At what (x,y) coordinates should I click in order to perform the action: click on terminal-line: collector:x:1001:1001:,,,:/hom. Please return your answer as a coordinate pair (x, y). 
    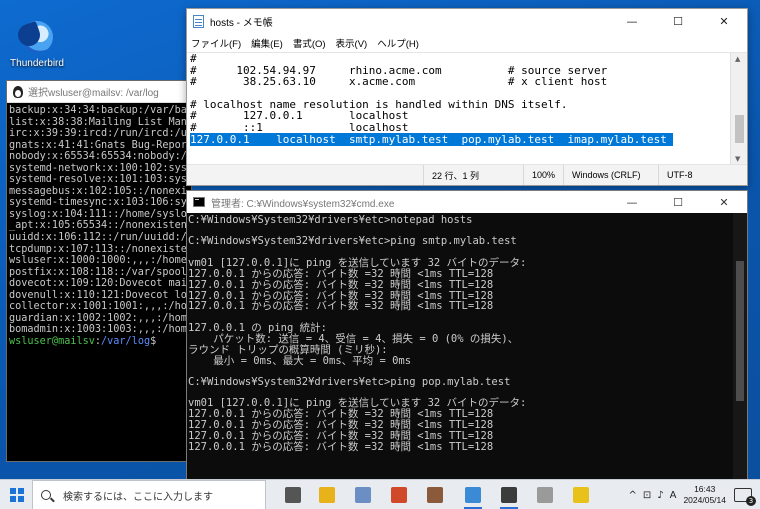
    Looking at the image, I should click on (100, 307).